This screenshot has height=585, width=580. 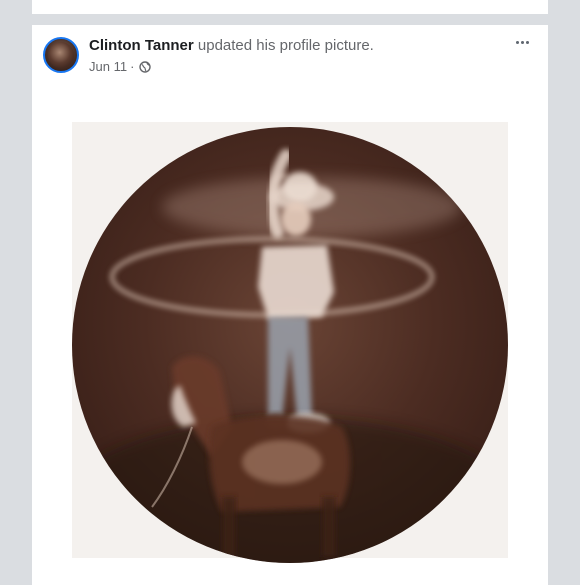 I want to click on avatar-image, so click(x=61, y=55).